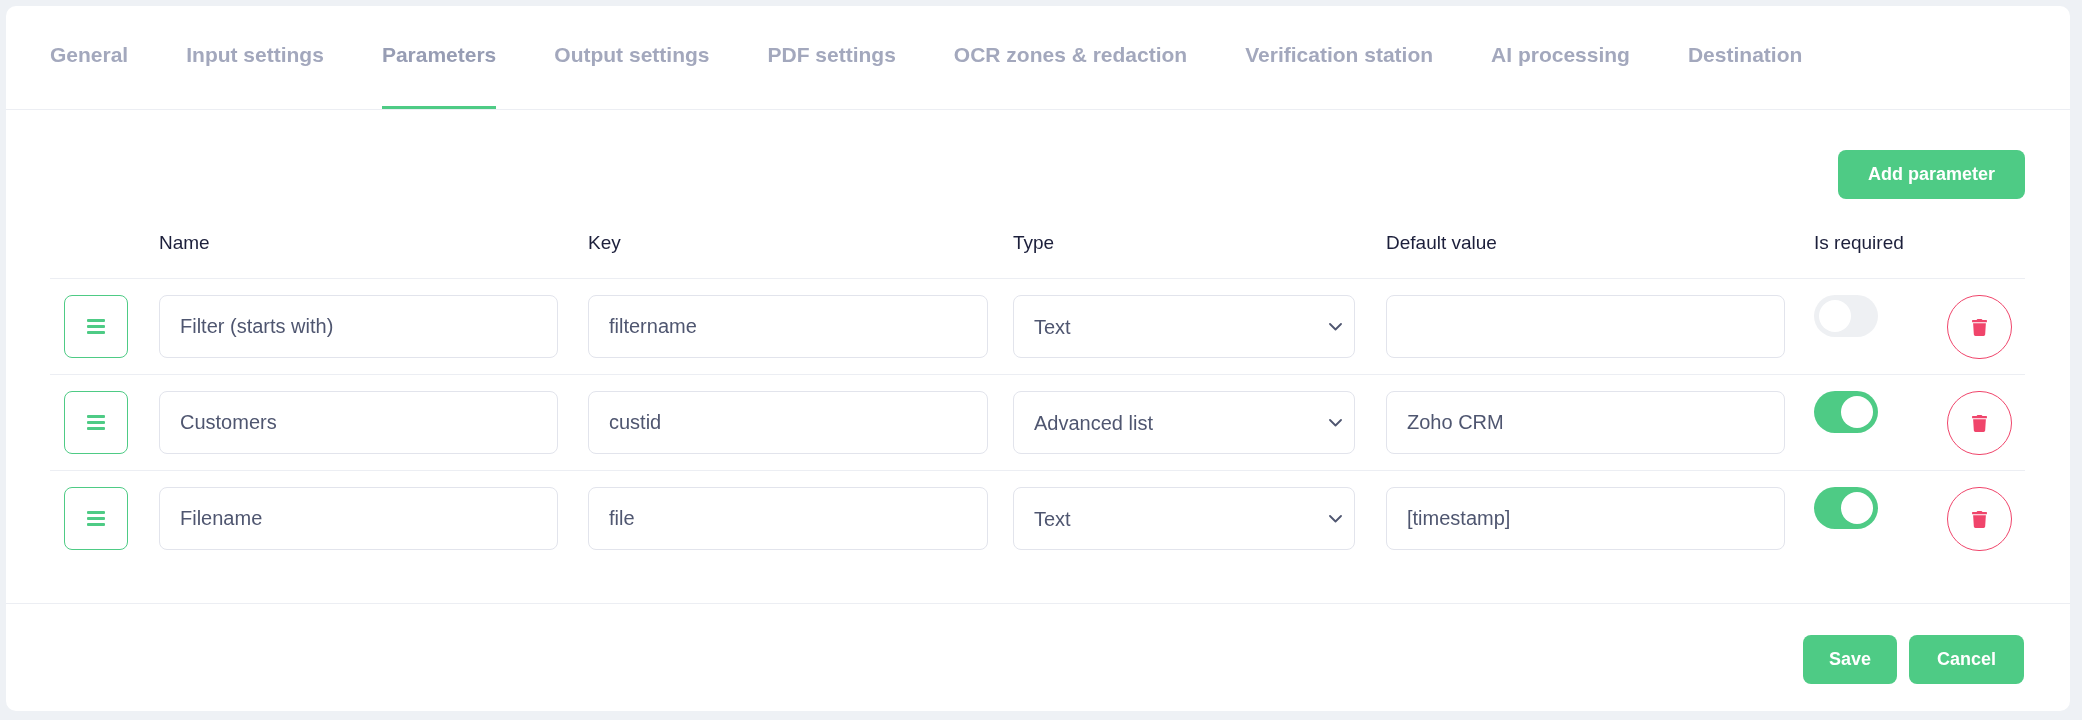 The height and width of the screenshot is (720, 2082). What do you see at coordinates (1585, 518) in the screenshot?
I see `text-field: [timestamp]` at bounding box center [1585, 518].